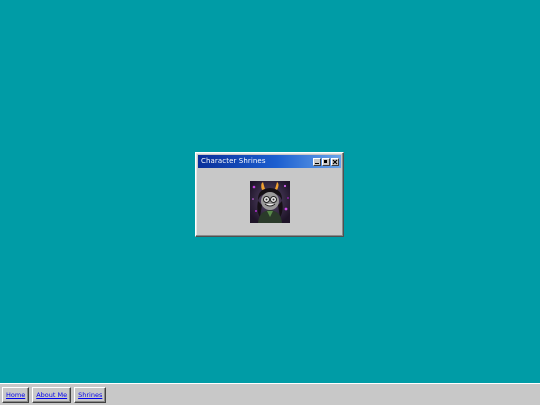 The height and width of the screenshot is (405, 540). What do you see at coordinates (16, 394) in the screenshot?
I see `home-link: Home` at bounding box center [16, 394].